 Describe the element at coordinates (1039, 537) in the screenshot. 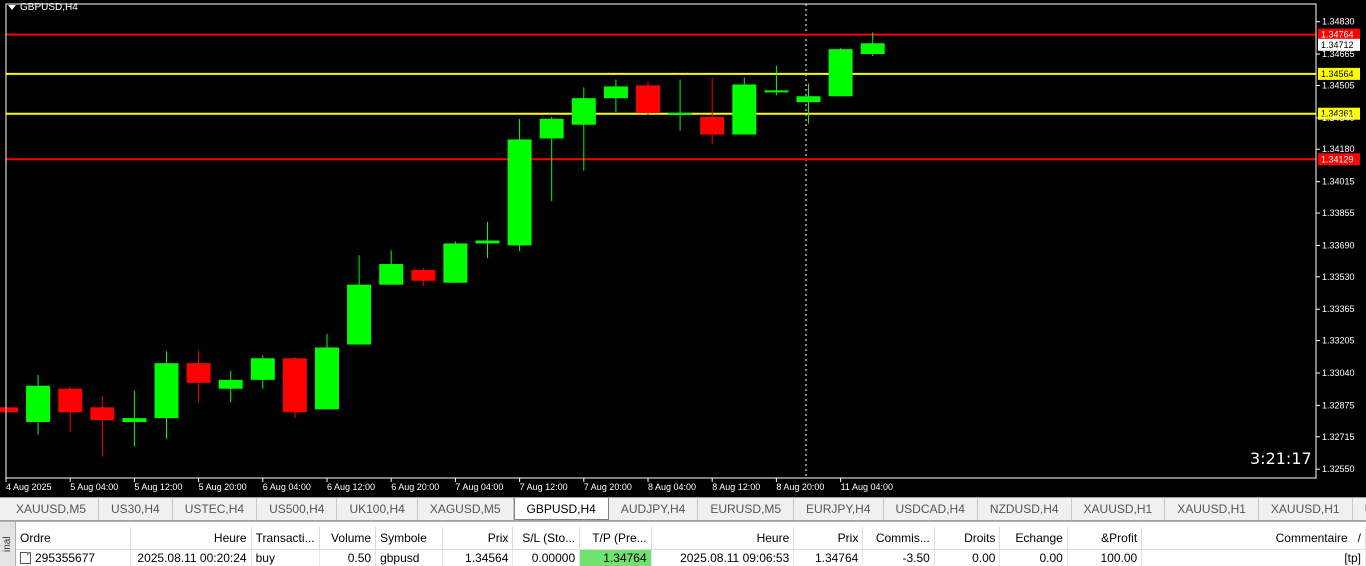

I see `column-header-label: Echange` at that location.